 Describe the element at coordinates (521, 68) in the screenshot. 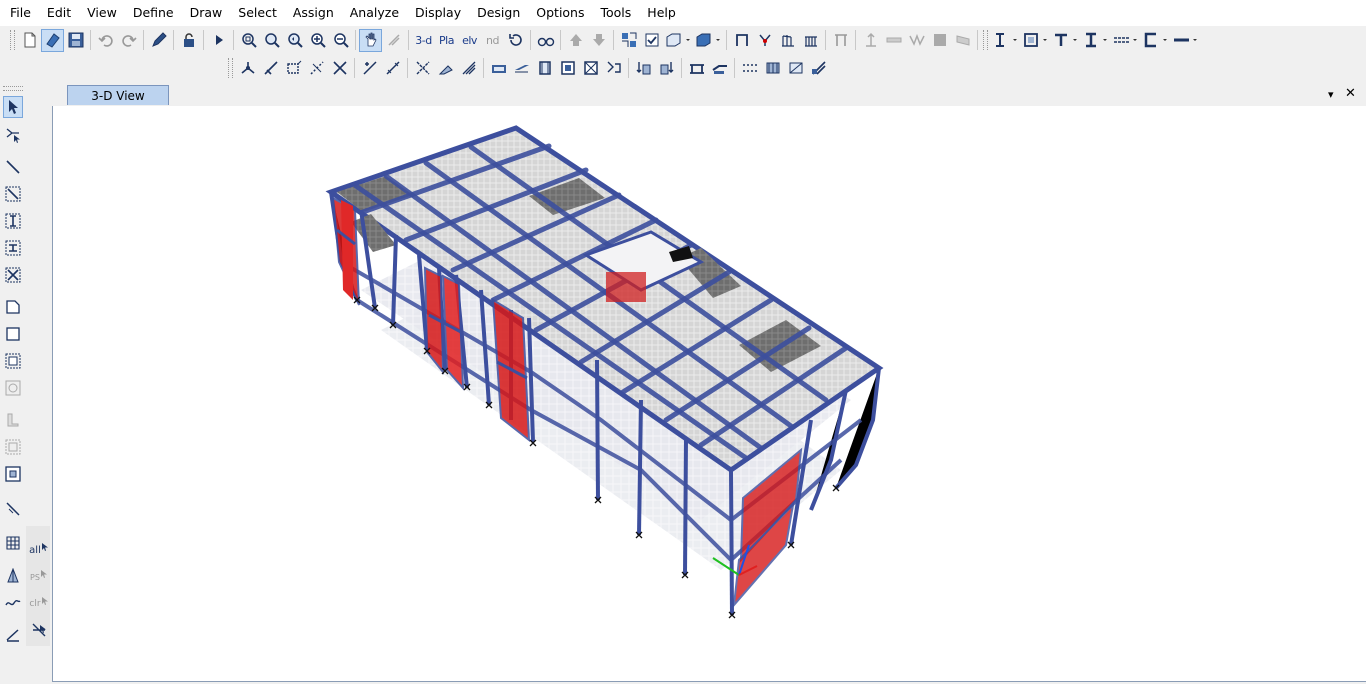

I see `assign-frame-load-icon` at that location.